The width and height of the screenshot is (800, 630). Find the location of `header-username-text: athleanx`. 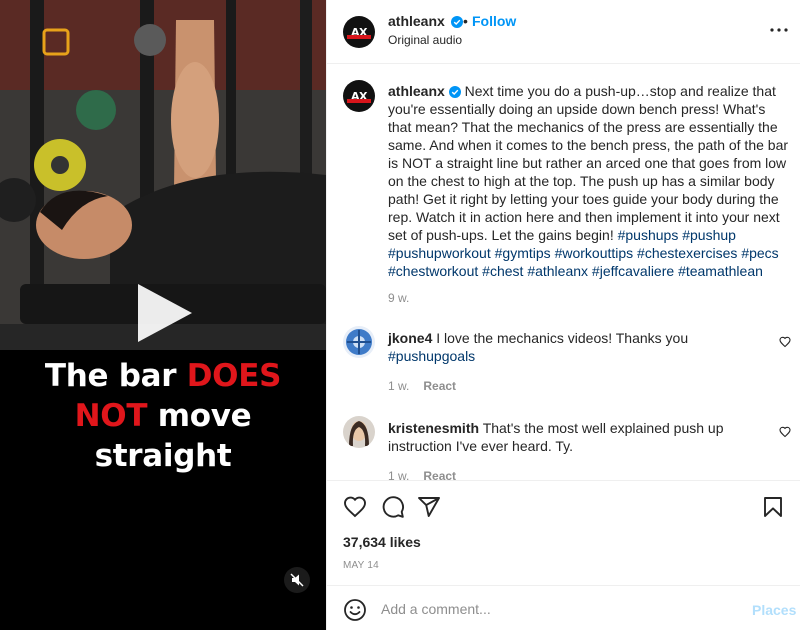

header-username-text: athleanx is located at coordinates (416, 21).